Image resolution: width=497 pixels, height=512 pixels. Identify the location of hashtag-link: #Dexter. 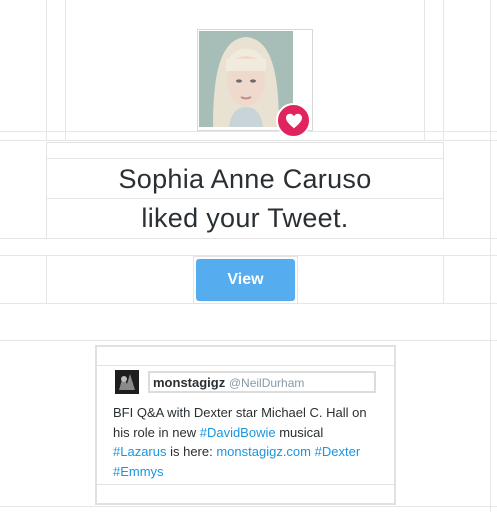
(338, 451).